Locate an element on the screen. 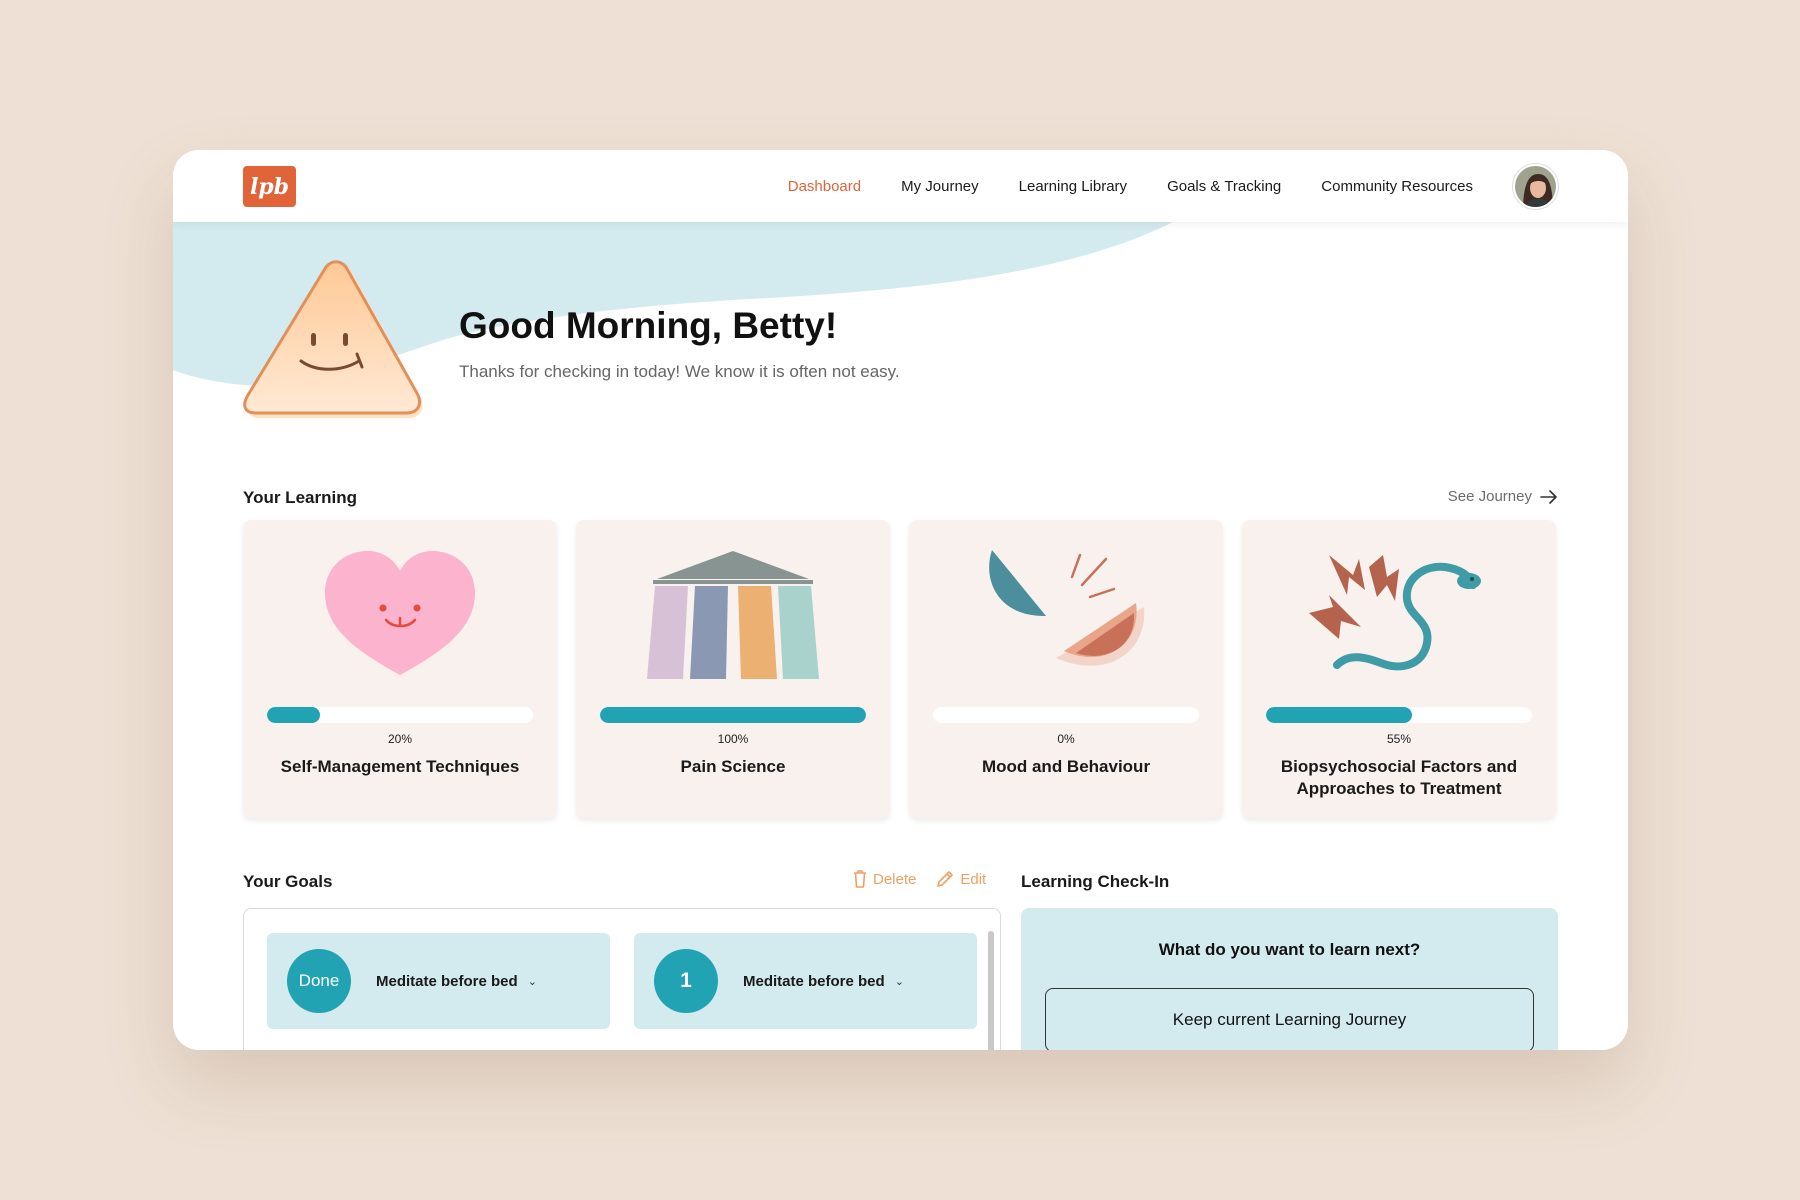  learning-card-title: Mood and Behaviour is located at coordinates (1066, 766).